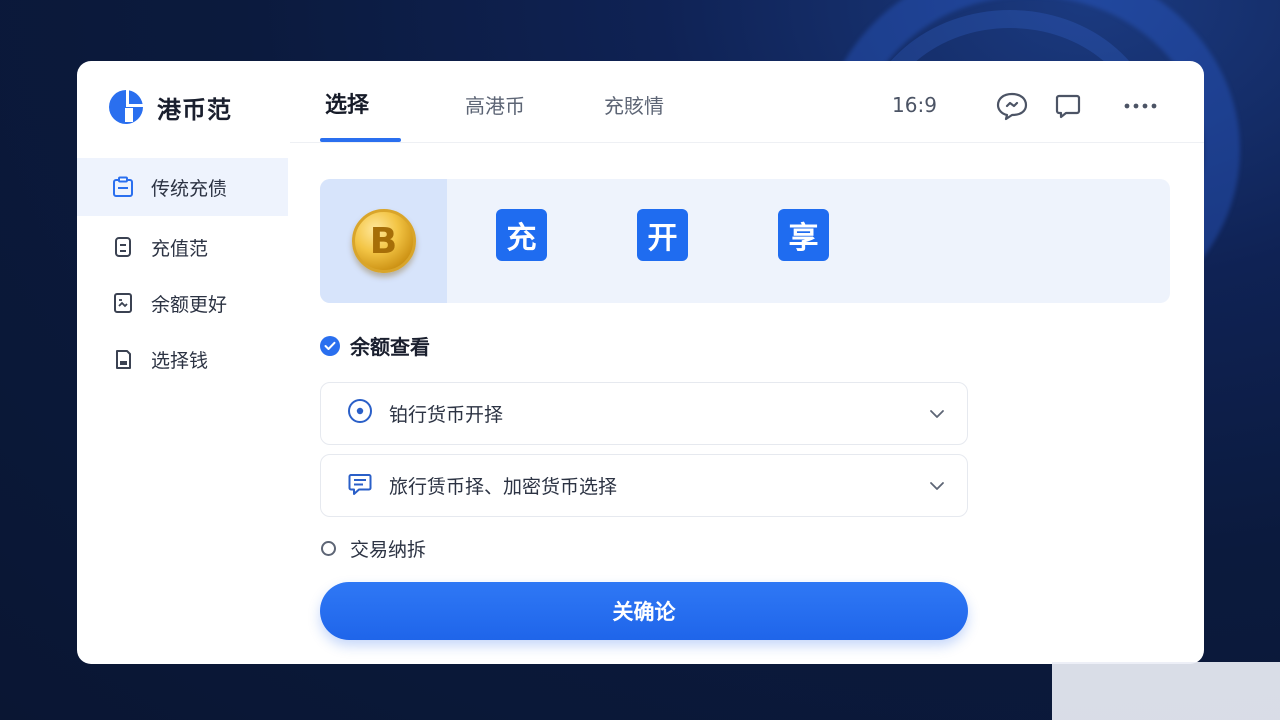  Describe the element at coordinates (1166, 691) in the screenshot. I see `watermark` at that location.